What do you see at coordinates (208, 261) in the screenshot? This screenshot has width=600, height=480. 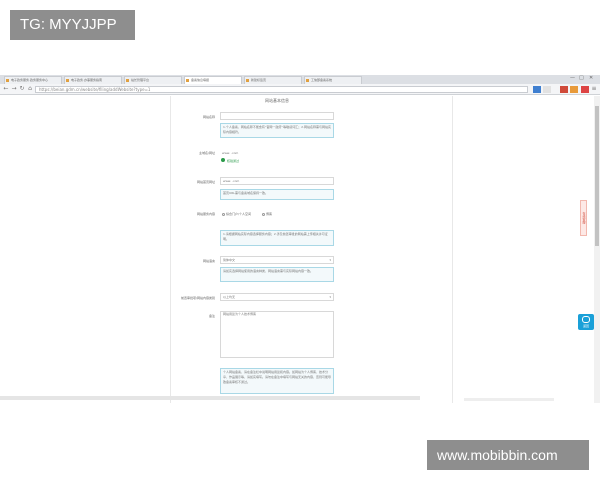 I see `language-label: 网站语言` at bounding box center [208, 261].